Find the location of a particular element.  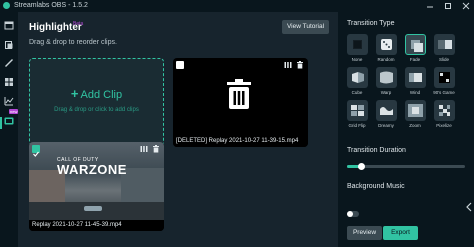

toggle-knob is located at coordinates (350, 214).